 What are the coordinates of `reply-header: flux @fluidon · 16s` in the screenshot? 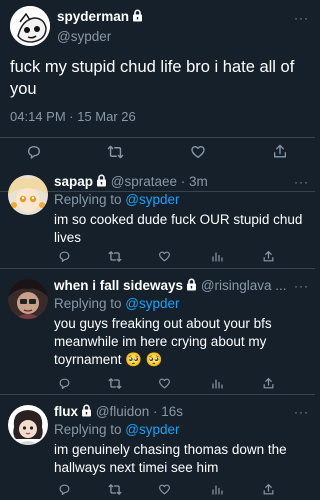 It's located at (171, 411).